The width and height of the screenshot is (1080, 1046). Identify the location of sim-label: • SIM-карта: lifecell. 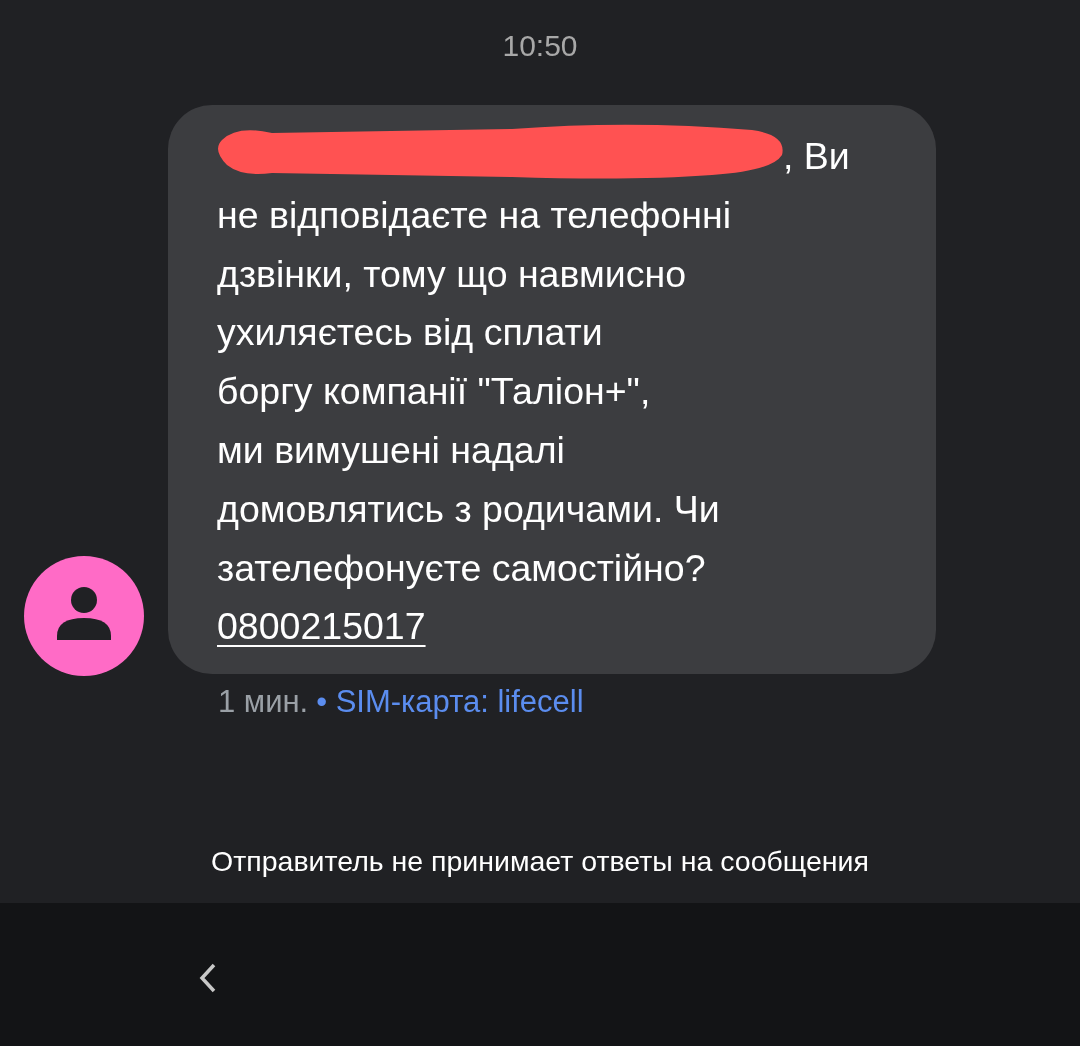
(450, 702).